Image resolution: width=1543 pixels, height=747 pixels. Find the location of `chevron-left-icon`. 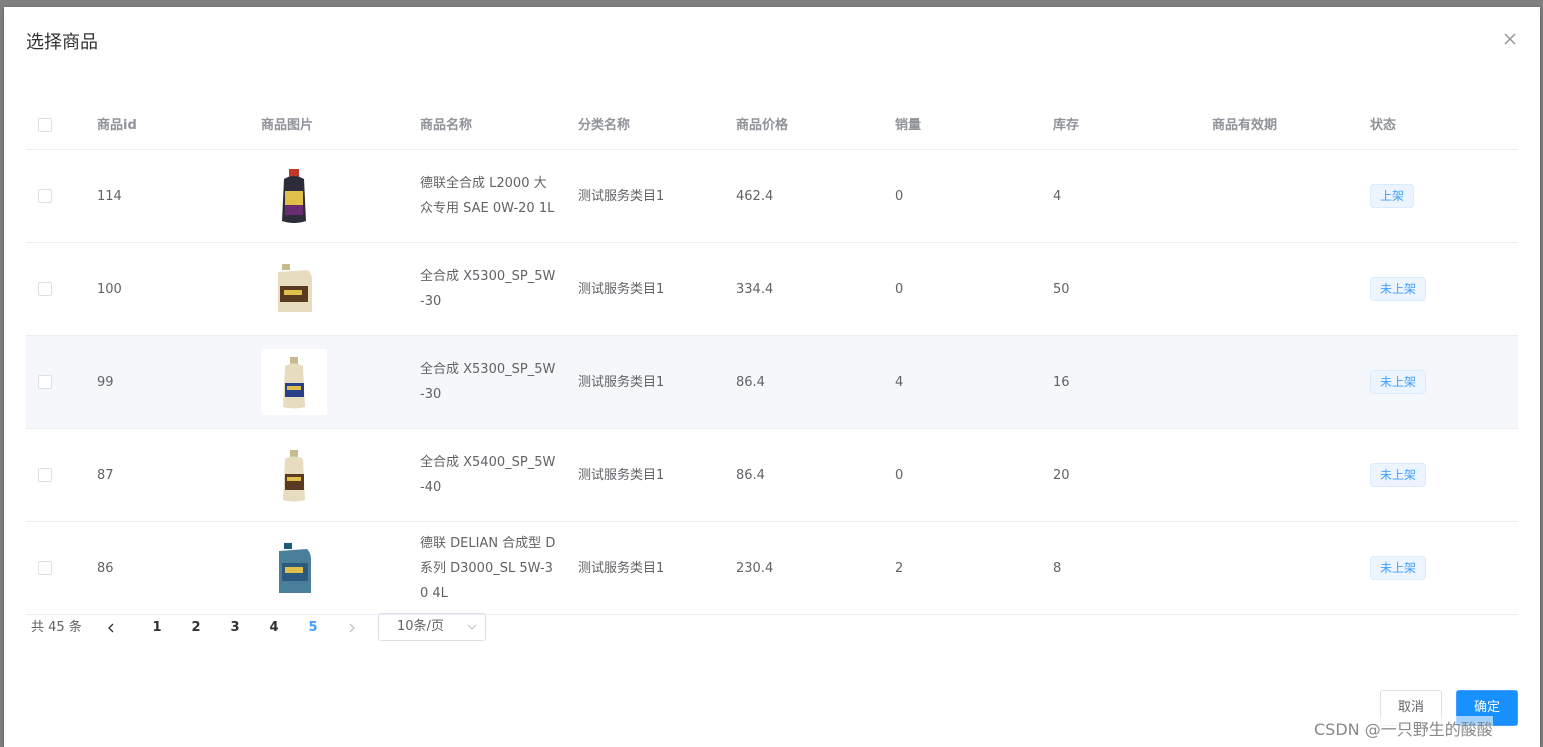

chevron-left-icon is located at coordinates (111, 628).